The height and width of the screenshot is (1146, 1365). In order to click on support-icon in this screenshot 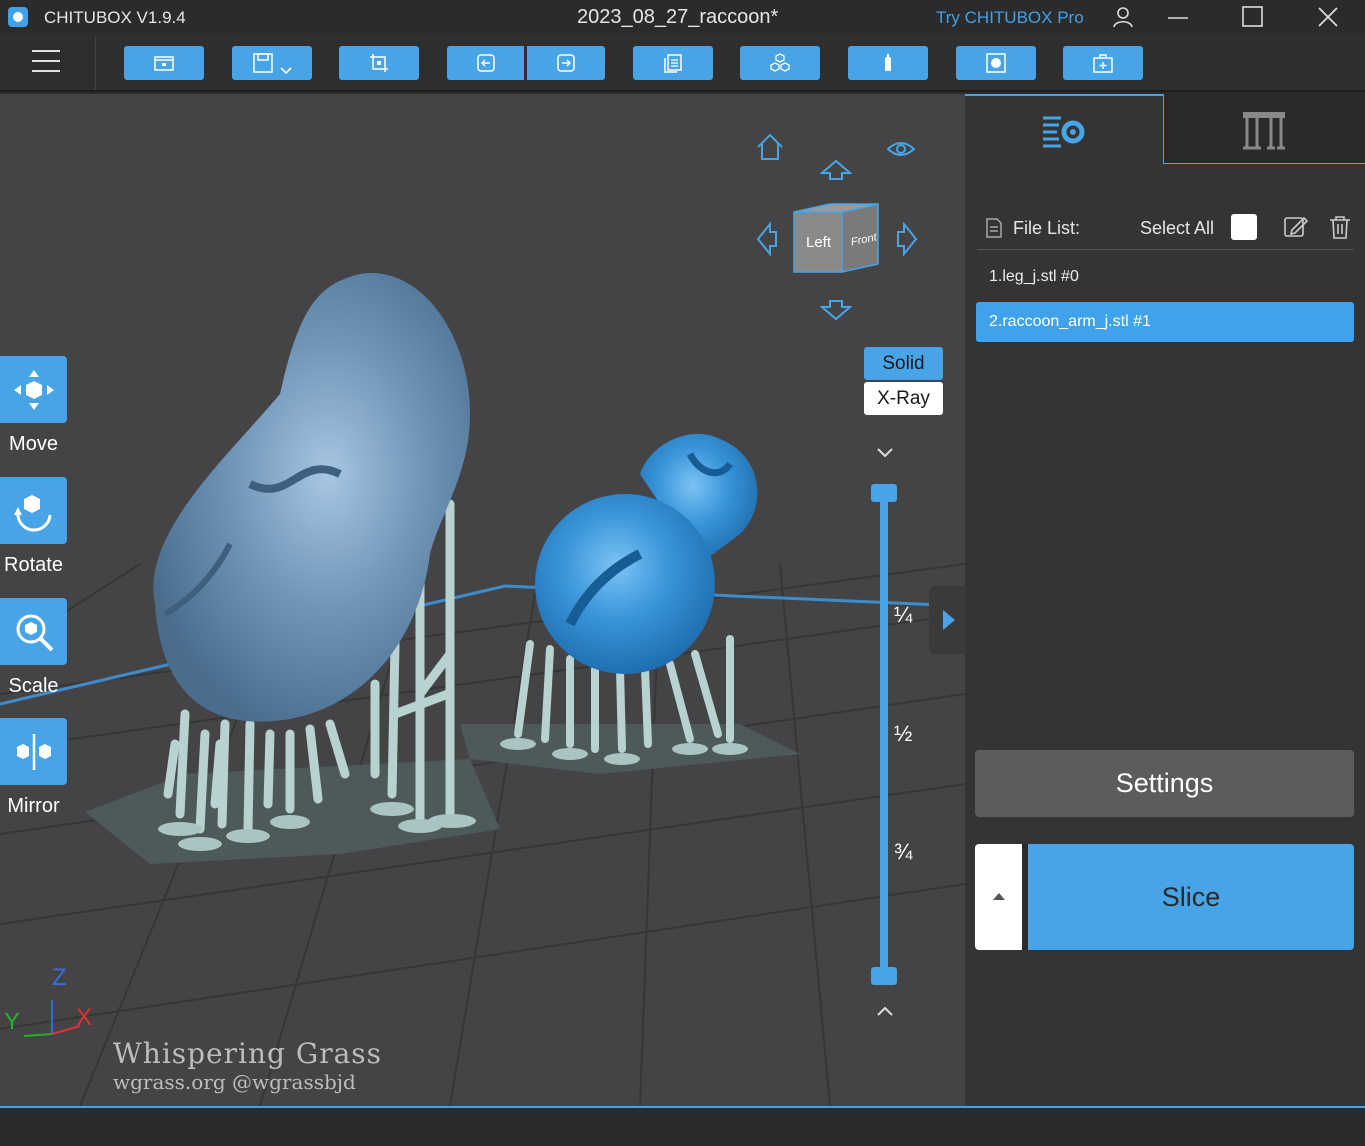, I will do `click(888, 62)`.